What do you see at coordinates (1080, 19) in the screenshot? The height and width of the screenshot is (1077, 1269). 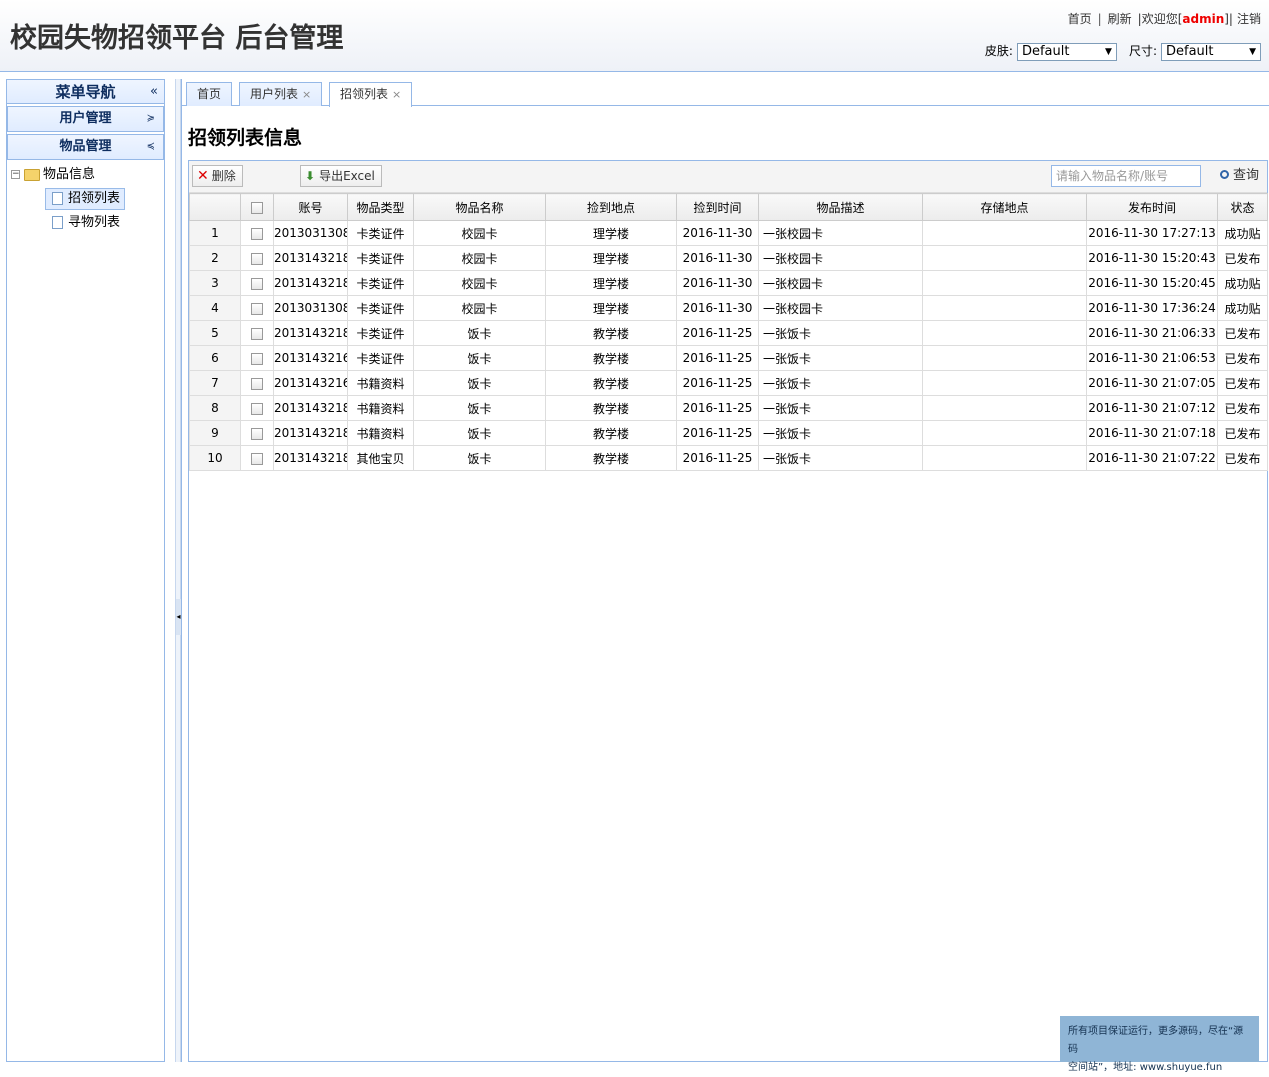 I see `home-link: 首页` at bounding box center [1080, 19].